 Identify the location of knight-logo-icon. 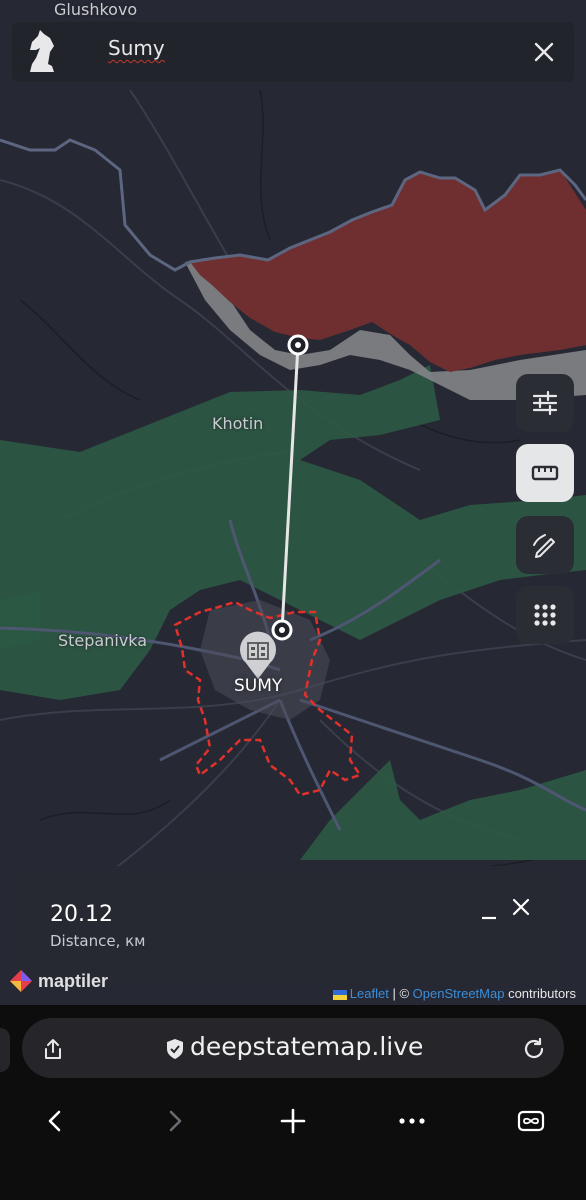
(42, 52).